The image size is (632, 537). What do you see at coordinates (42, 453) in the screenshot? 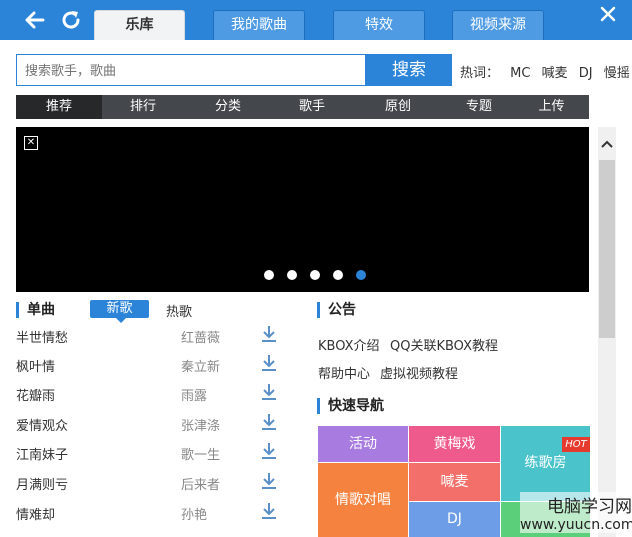
I see `song-name: 江南妹子` at bounding box center [42, 453].